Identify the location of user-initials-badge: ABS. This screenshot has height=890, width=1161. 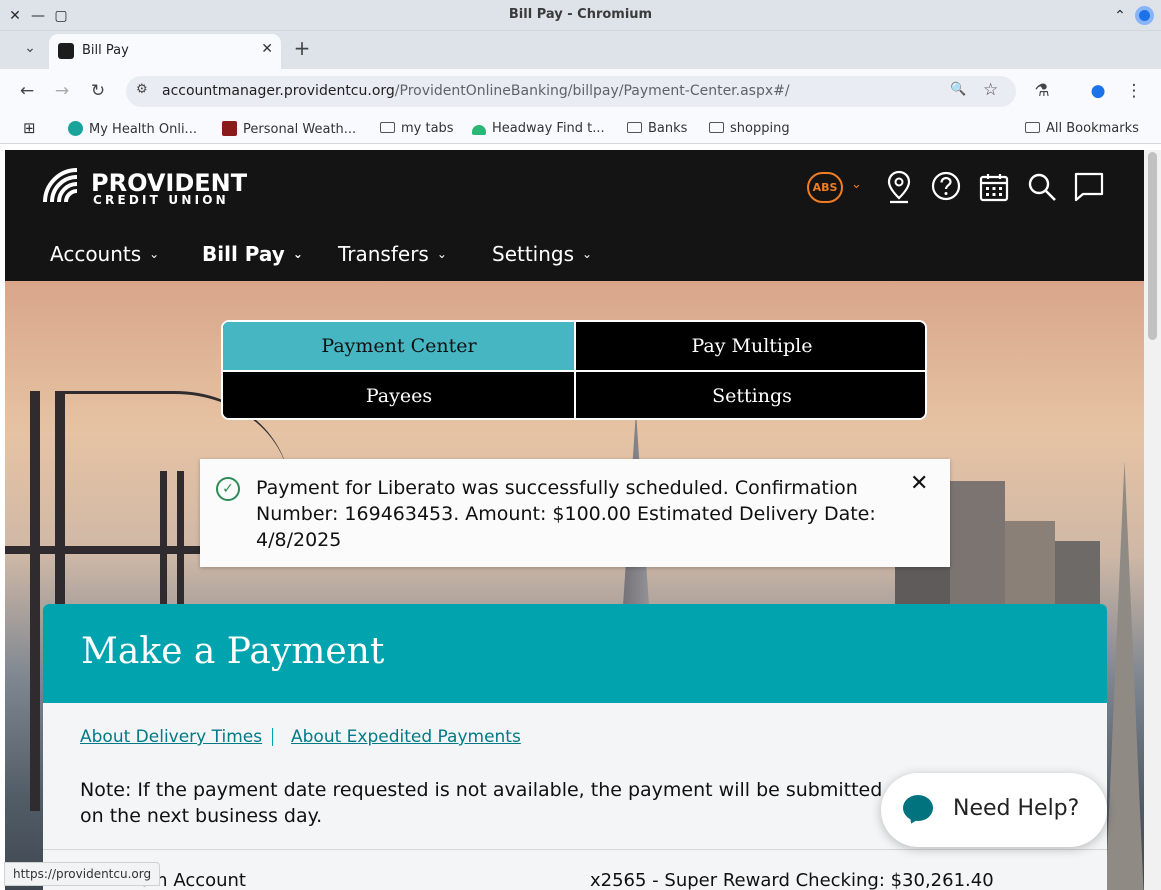
(825, 187).